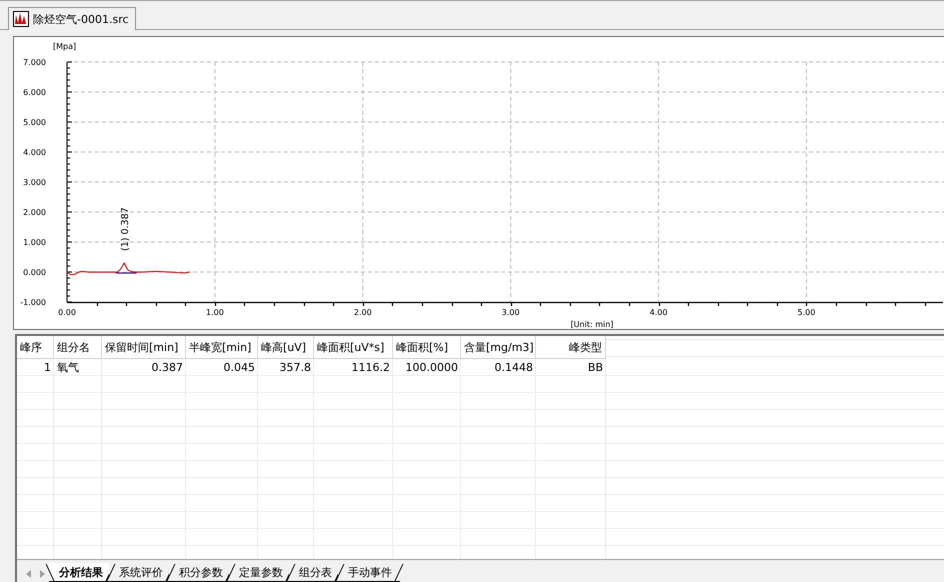 The width and height of the screenshot is (944, 582). I want to click on column-header: 峰高[uV], so click(286, 347).